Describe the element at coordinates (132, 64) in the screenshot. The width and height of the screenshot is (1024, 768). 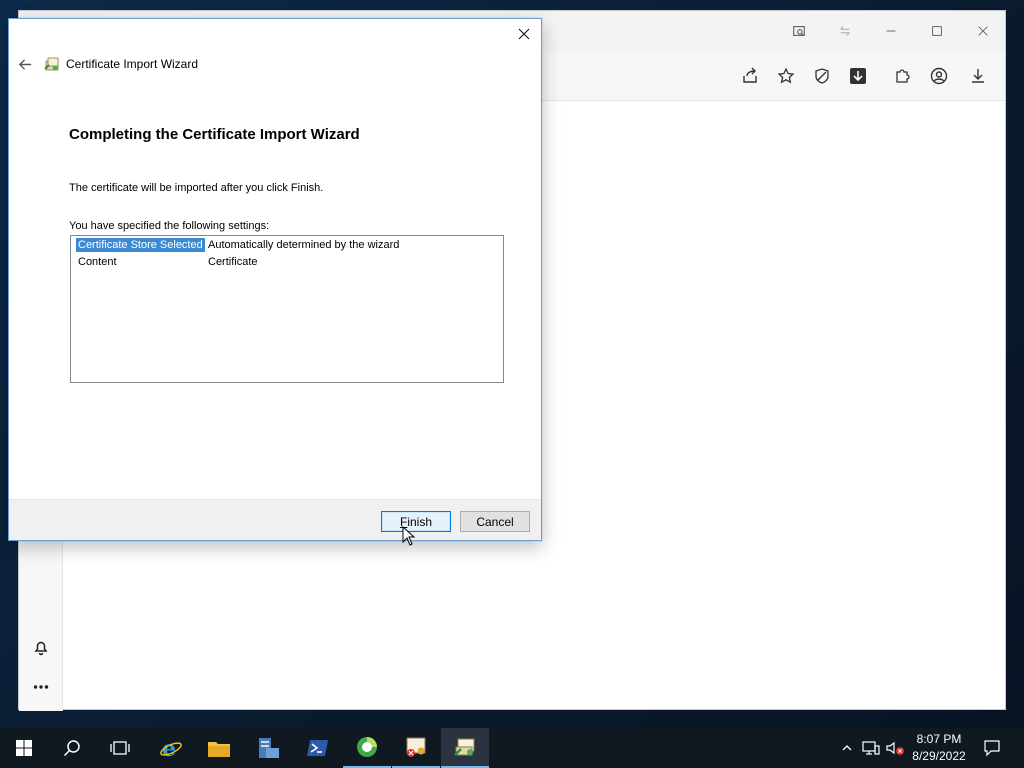
I see `wizard-title: Certificate Import Wizard` at that location.